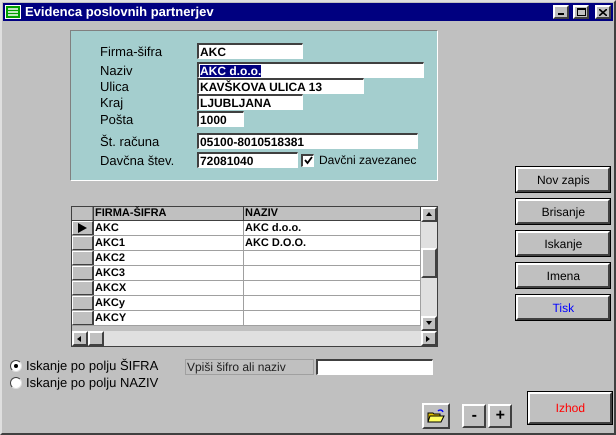 The height and width of the screenshot is (435, 616). I want to click on checkbox, so click(307, 160).